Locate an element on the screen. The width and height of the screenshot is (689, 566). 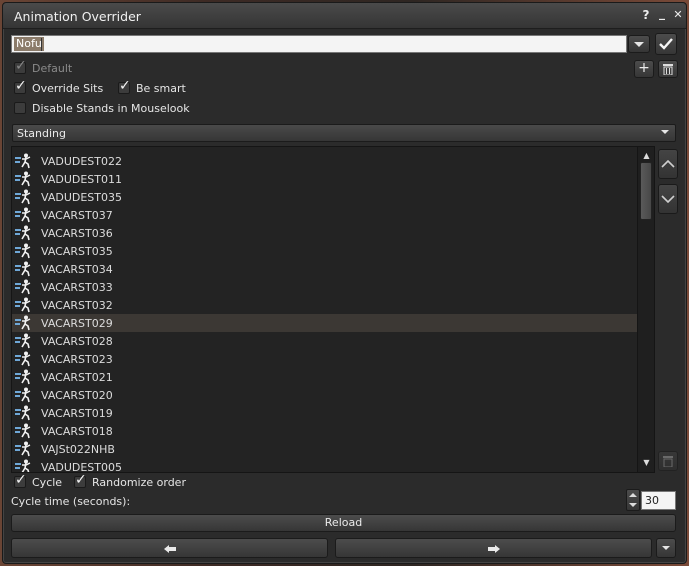
close-button: ✕ is located at coordinates (678, 15).